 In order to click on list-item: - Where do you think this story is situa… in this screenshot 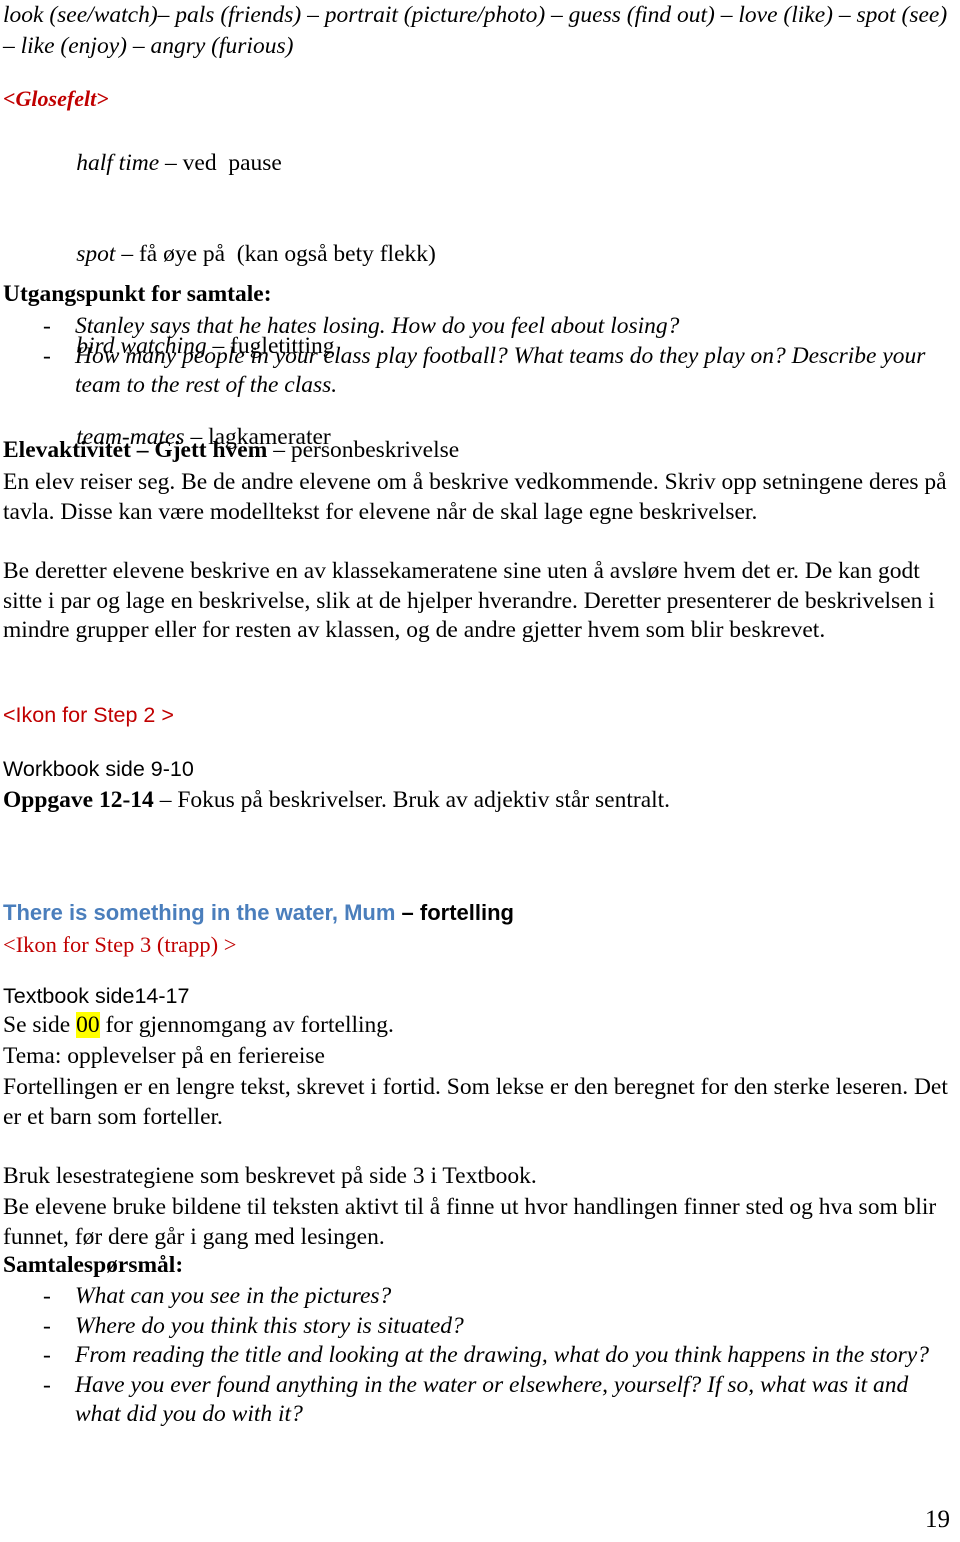, I will do `click(480, 1327)`.